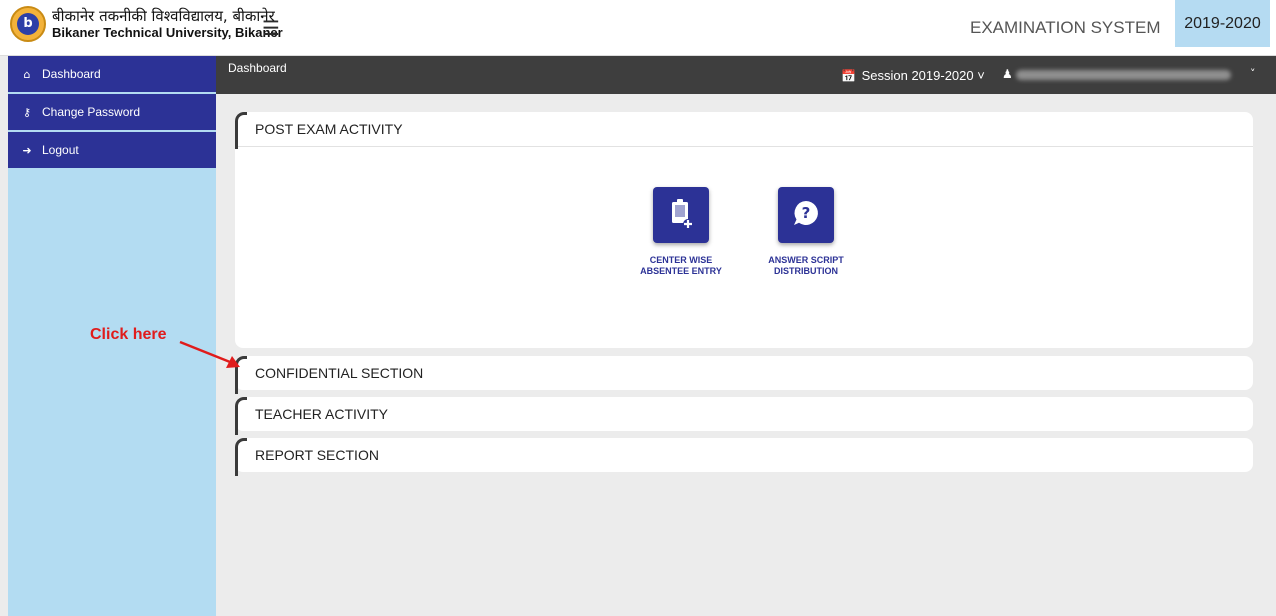 The width and height of the screenshot is (1276, 616). I want to click on tile-answer-script-distribution: ? ANSWER SCRIPT DISTRIBUTION, so click(806, 232).